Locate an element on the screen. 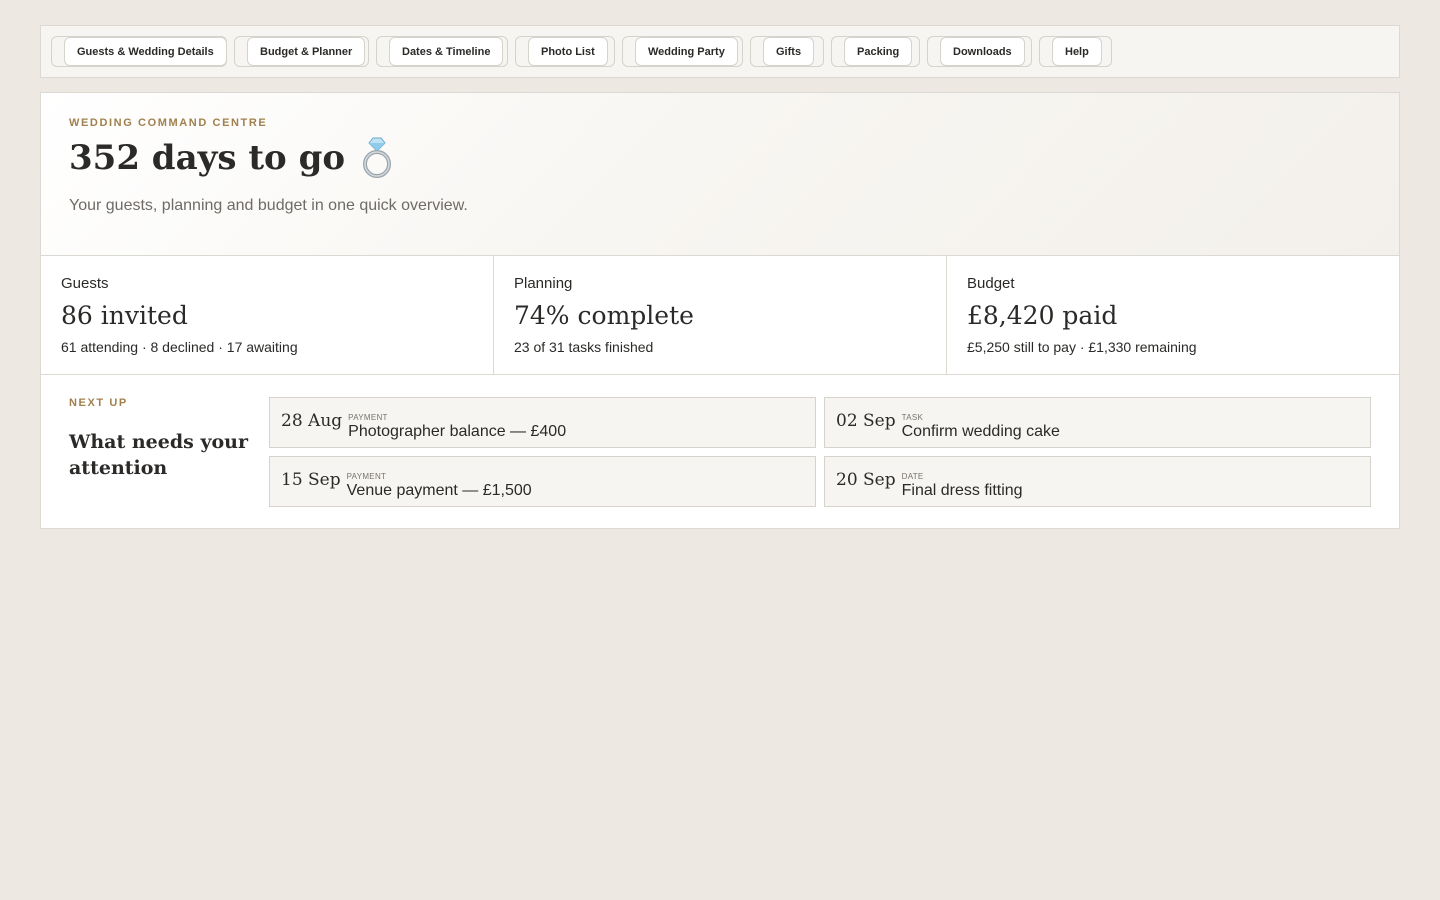 The height and width of the screenshot is (900, 1440). event-title: Venue payment — £1,500 is located at coordinates (439, 490).